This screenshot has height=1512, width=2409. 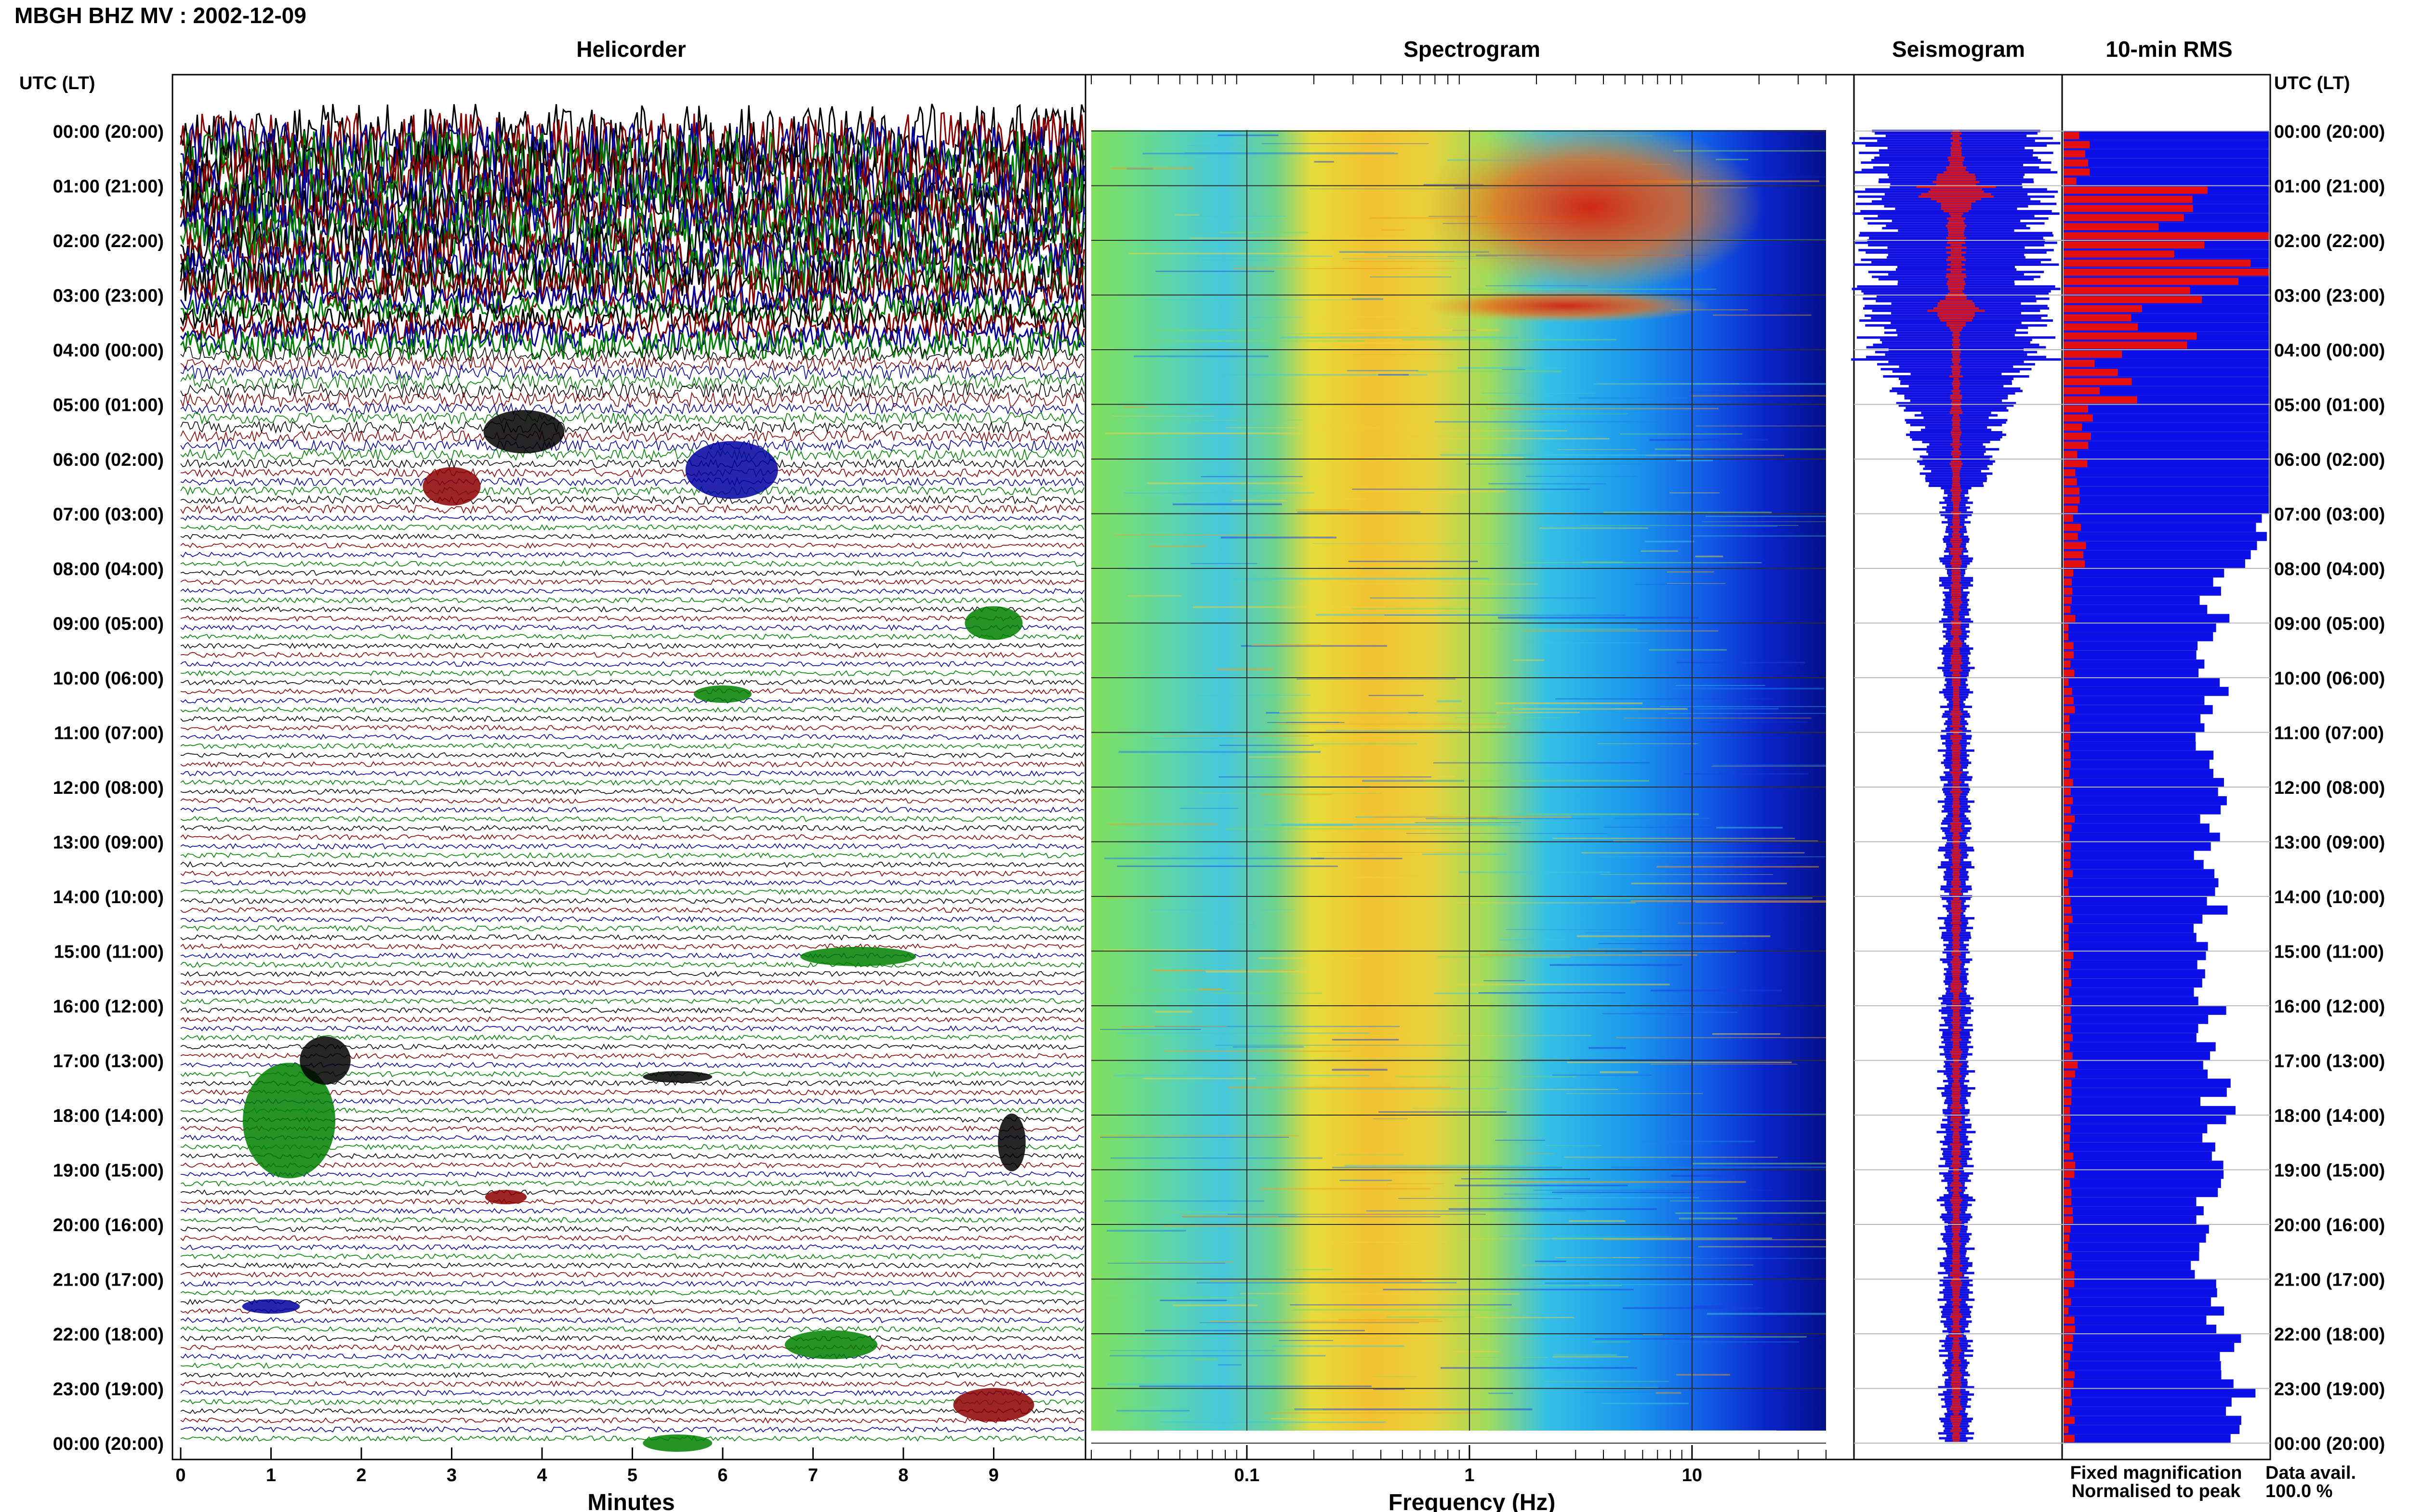 What do you see at coordinates (109, 733) in the screenshot?
I see `hour-label-left: 11:00 (07:00)` at bounding box center [109, 733].